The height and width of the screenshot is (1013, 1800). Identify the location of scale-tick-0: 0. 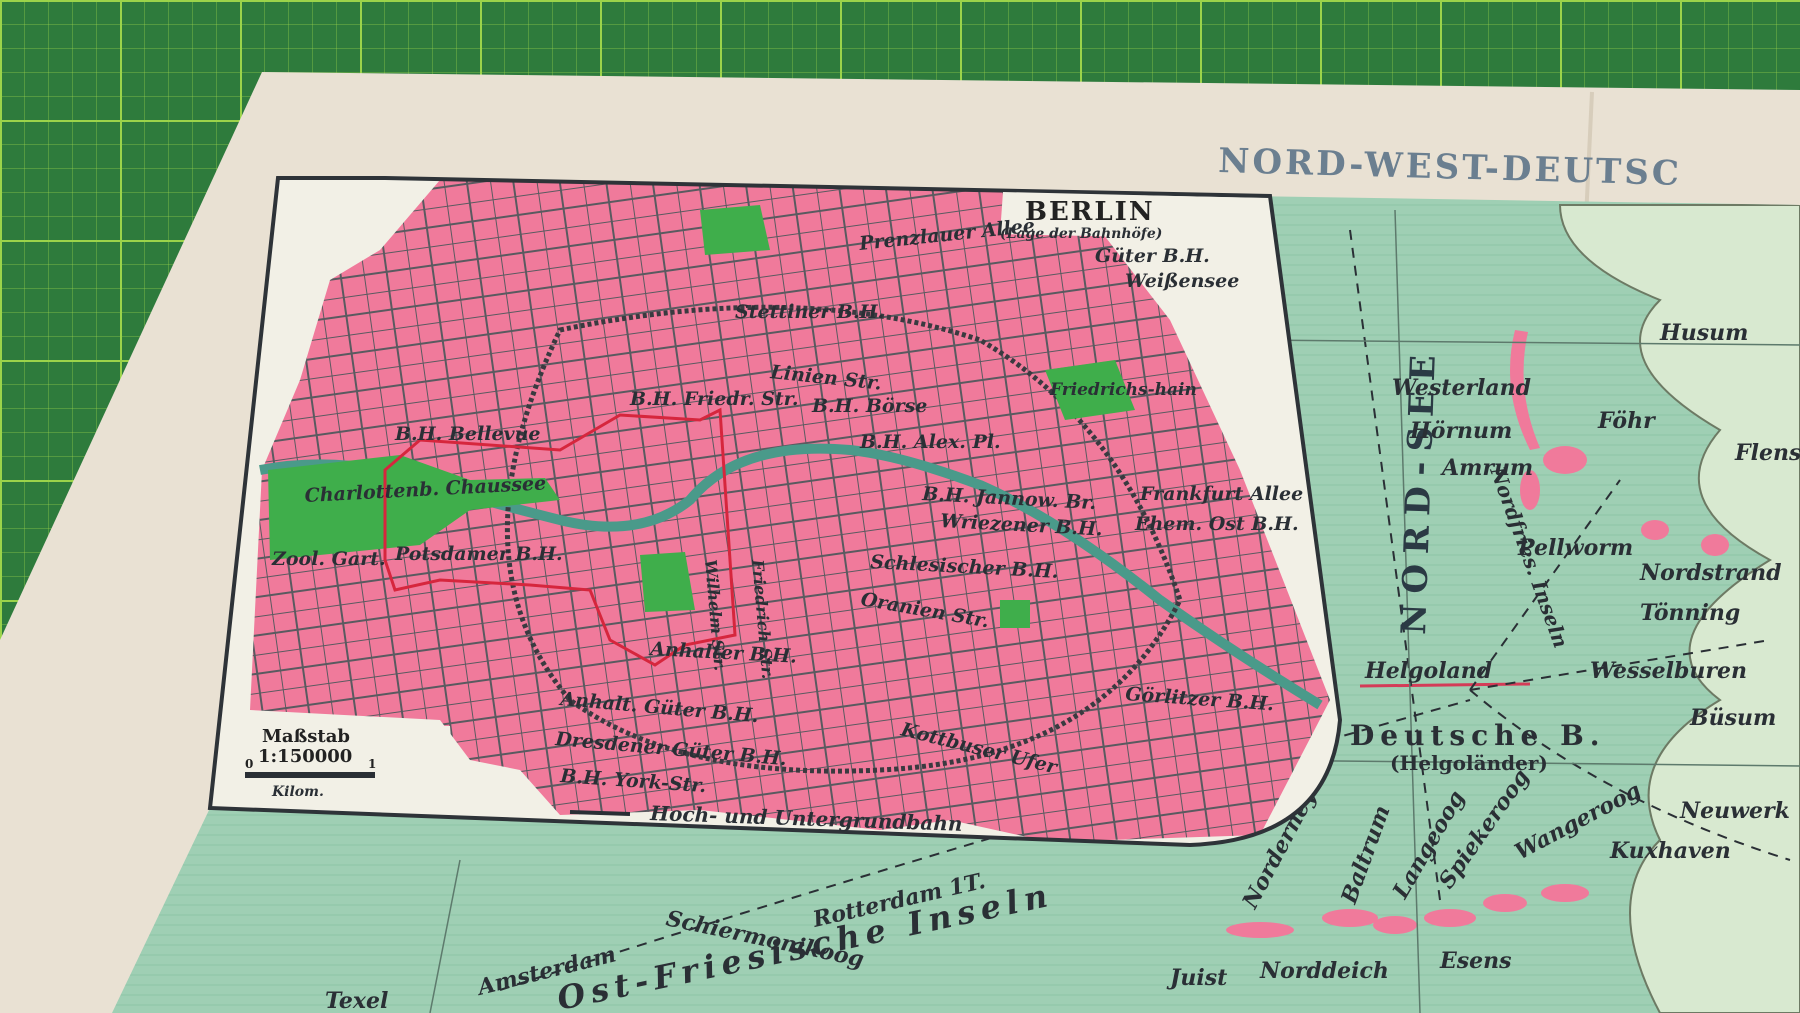
(249, 764).